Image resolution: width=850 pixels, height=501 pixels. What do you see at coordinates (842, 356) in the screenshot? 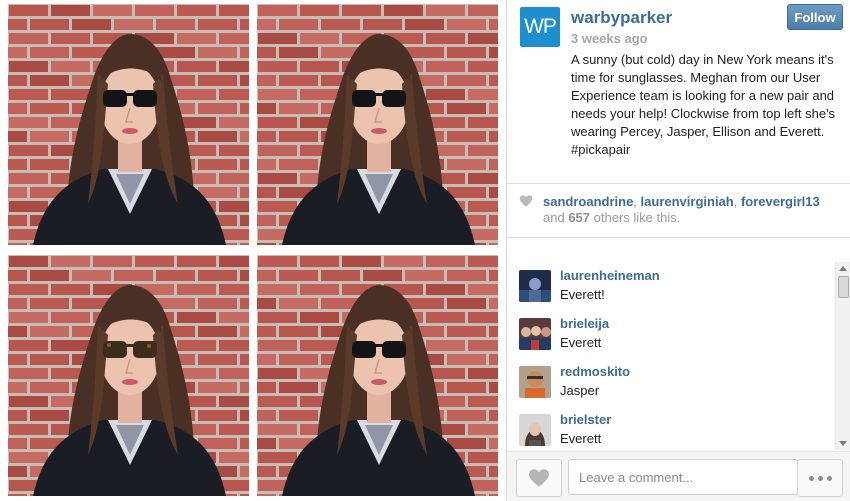
I see `comments-scrollbar` at bounding box center [842, 356].